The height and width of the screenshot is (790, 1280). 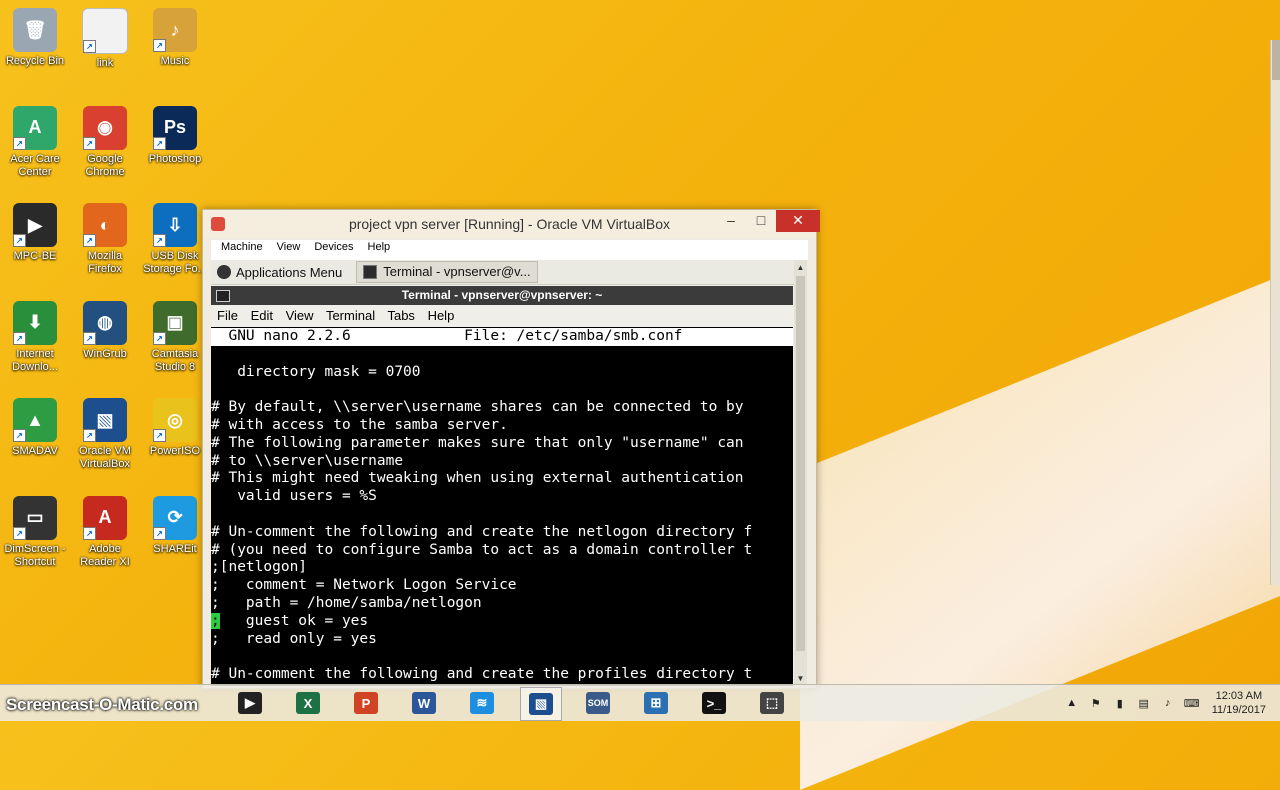 I want to click on desktop-icon: ◍ ↗ WinGrub, so click(x=105, y=330).